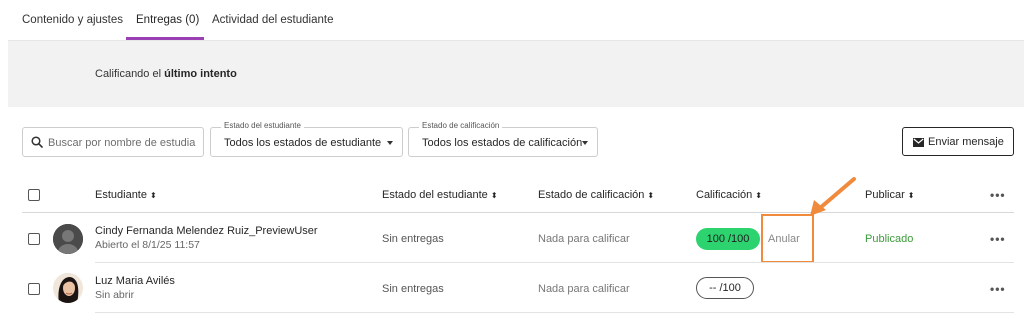 This screenshot has width=1024, height=318. Describe the element at coordinates (272, 20) in the screenshot. I see `tab-student-activity: Actividad del estudiante` at that location.